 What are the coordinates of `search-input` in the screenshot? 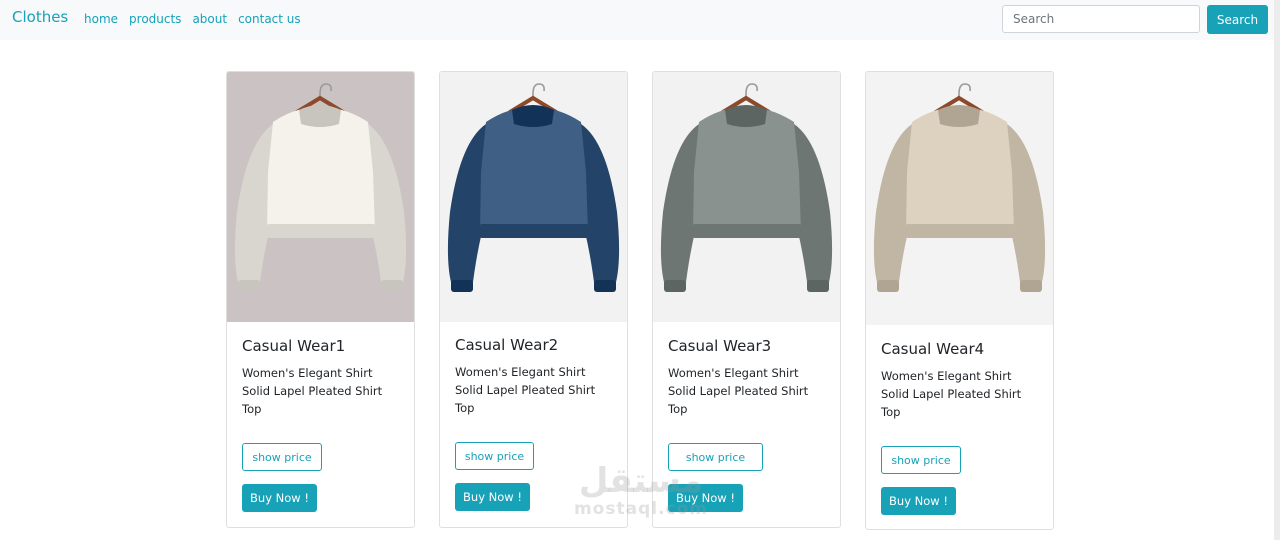 It's located at (1101, 19).